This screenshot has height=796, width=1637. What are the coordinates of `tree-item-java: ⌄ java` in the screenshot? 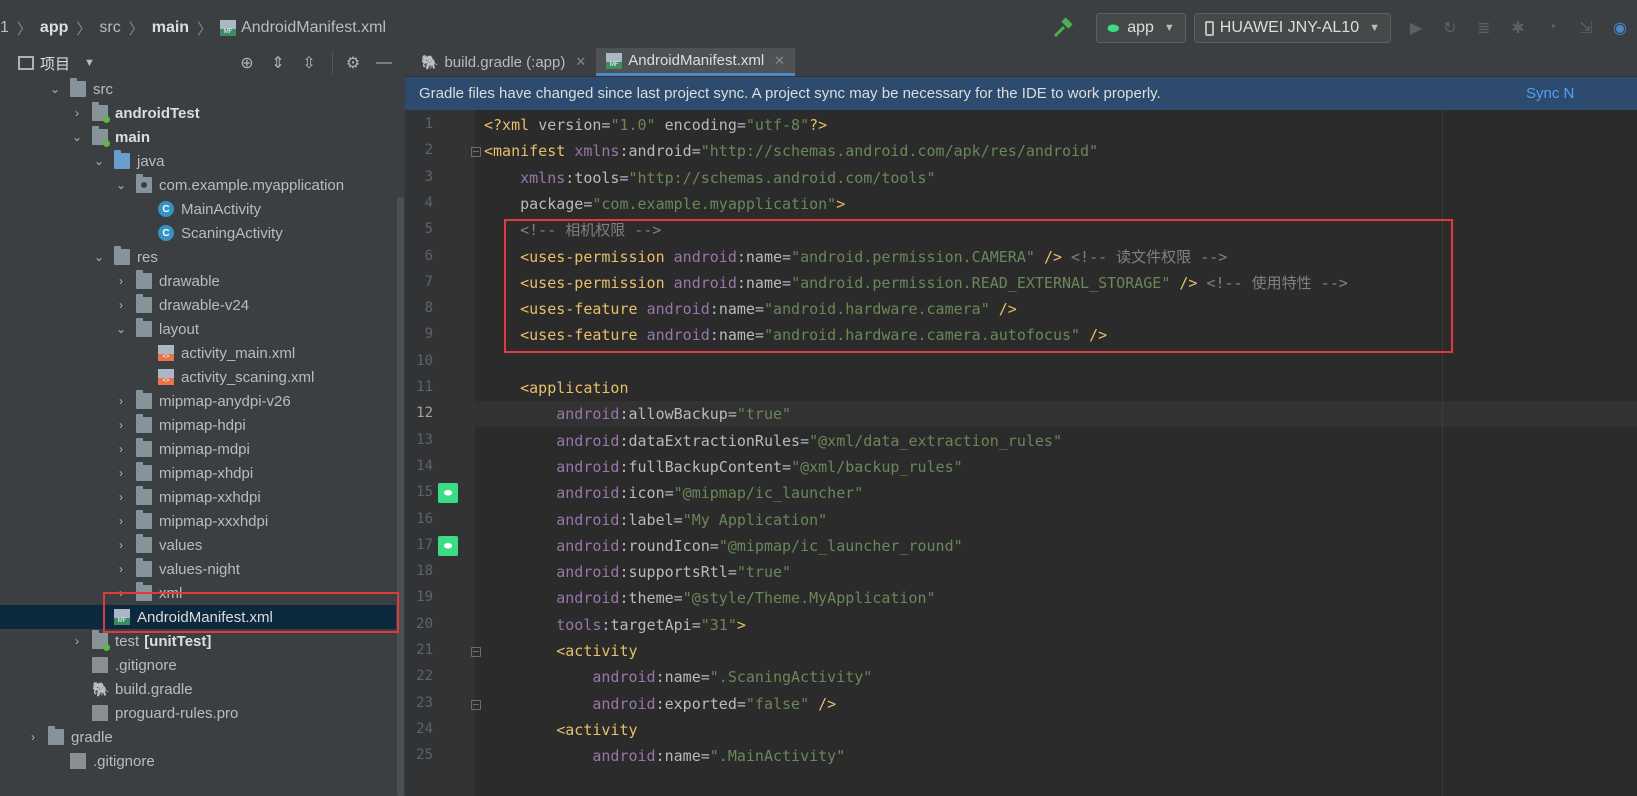 It's located at (198, 161).